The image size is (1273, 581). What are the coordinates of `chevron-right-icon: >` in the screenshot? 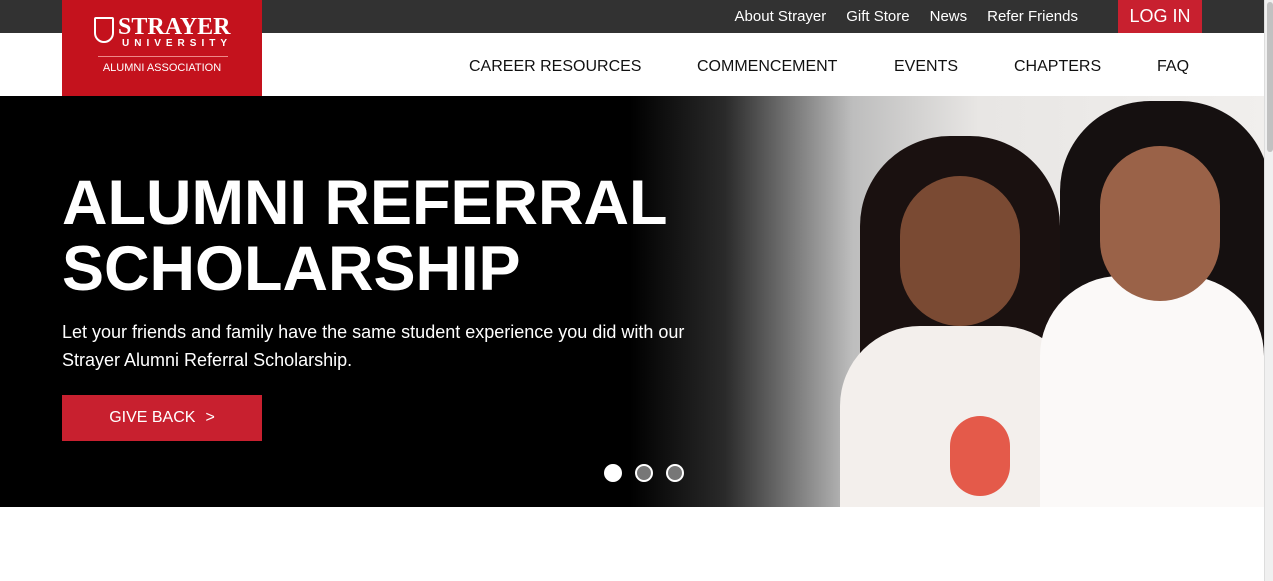 It's located at (210, 417).